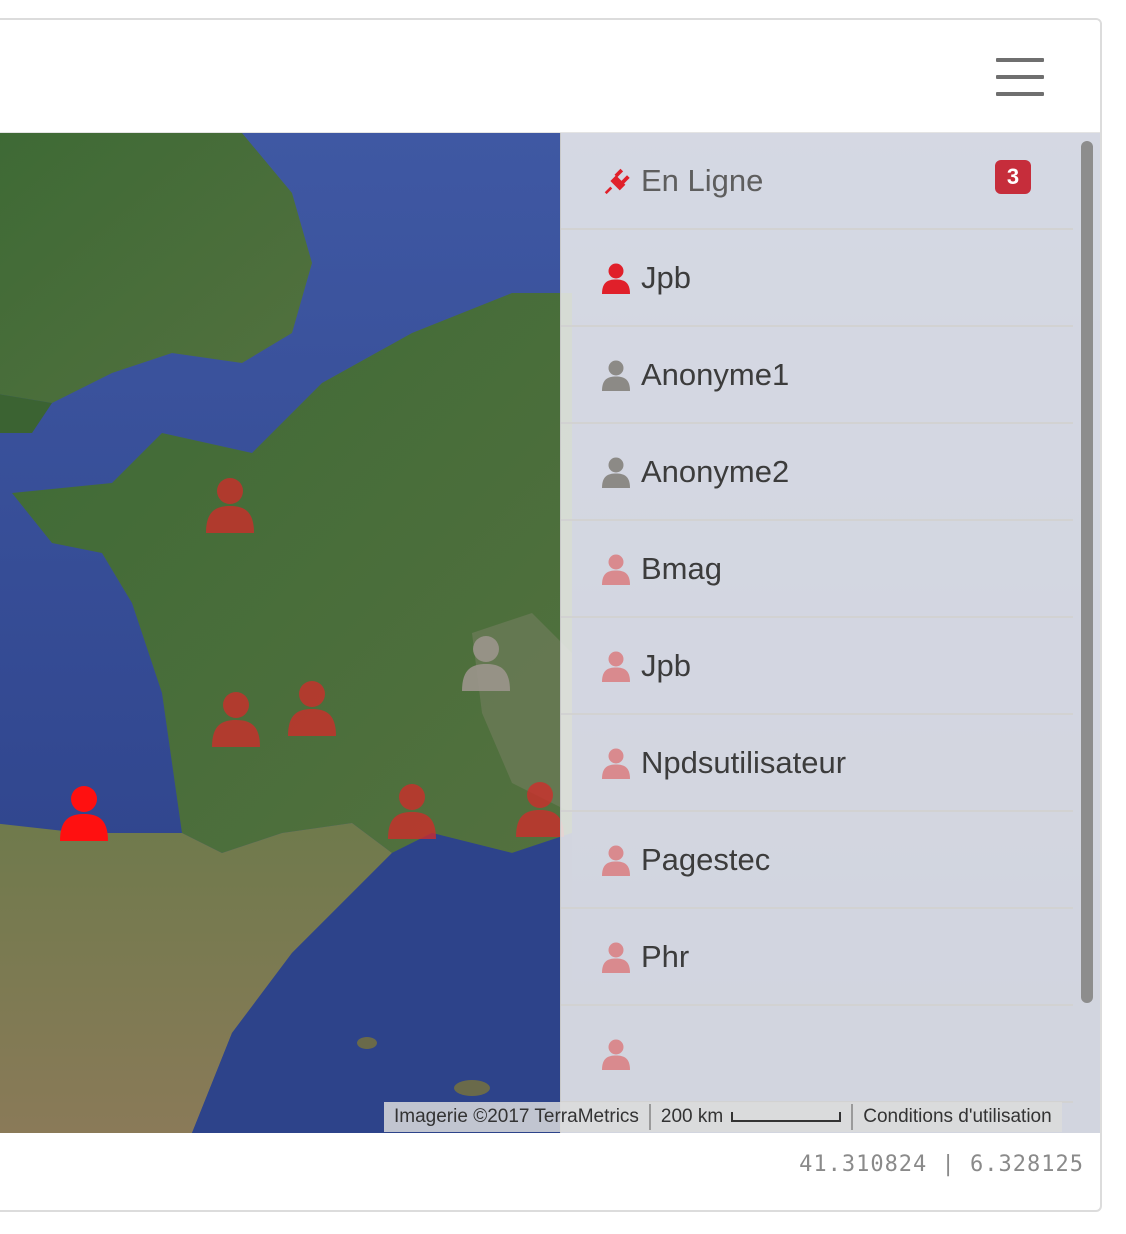 The height and width of the screenshot is (1234, 1126). Describe the element at coordinates (1087, 572) in the screenshot. I see `scrollbar-thumb` at that location.